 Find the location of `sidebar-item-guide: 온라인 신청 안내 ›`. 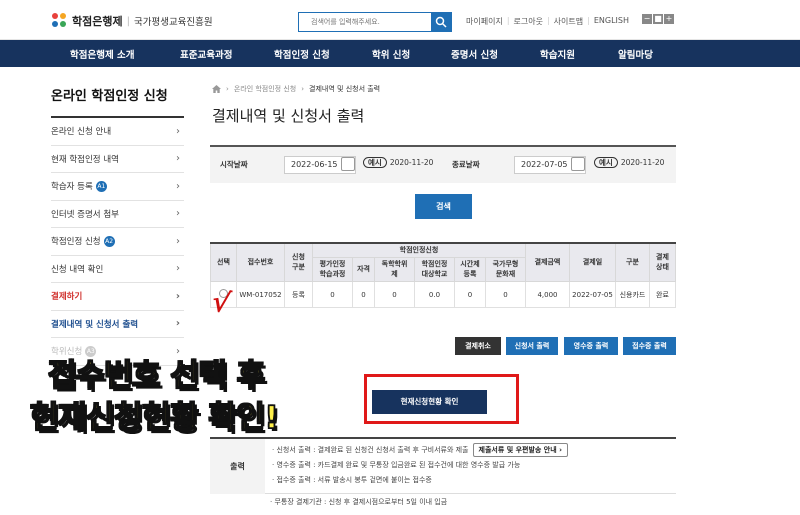

sidebar-item-guide: 온라인 신청 안내 › is located at coordinates (117, 132).